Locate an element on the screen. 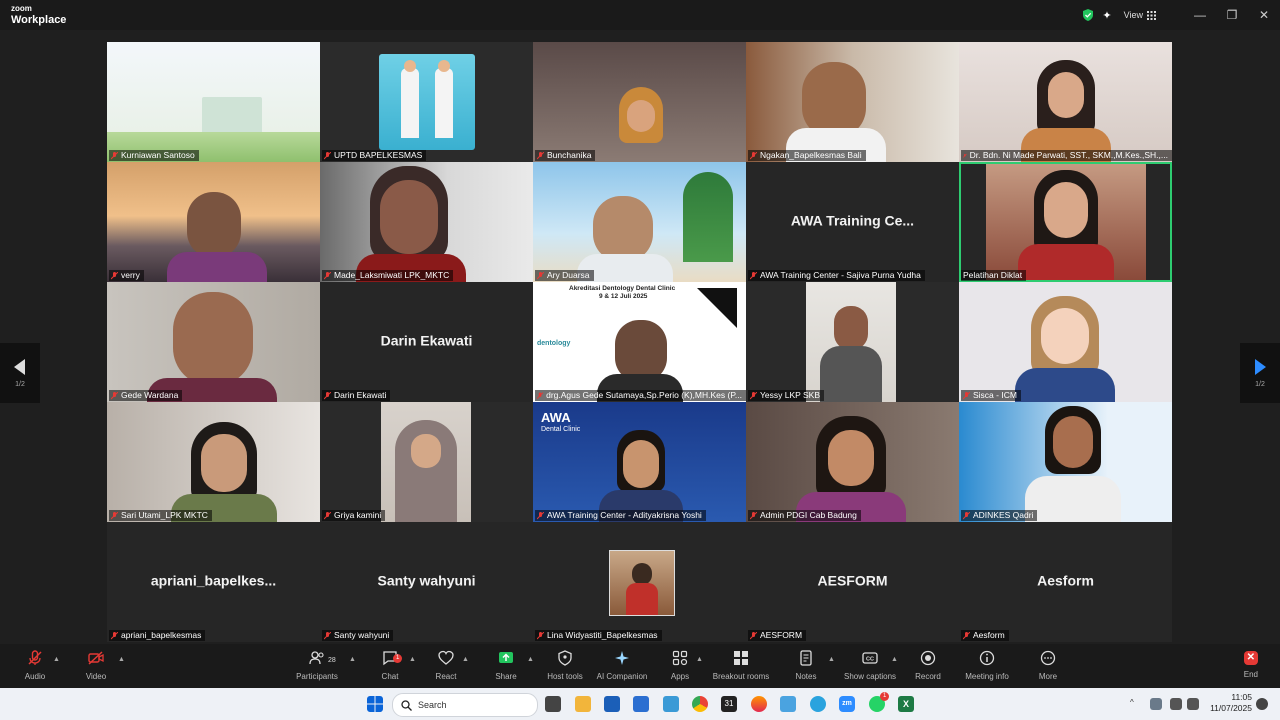 The width and height of the screenshot is (1280, 720). participant-tile: Admin PDGI Cab Badung is located at coordinates (852, 462).